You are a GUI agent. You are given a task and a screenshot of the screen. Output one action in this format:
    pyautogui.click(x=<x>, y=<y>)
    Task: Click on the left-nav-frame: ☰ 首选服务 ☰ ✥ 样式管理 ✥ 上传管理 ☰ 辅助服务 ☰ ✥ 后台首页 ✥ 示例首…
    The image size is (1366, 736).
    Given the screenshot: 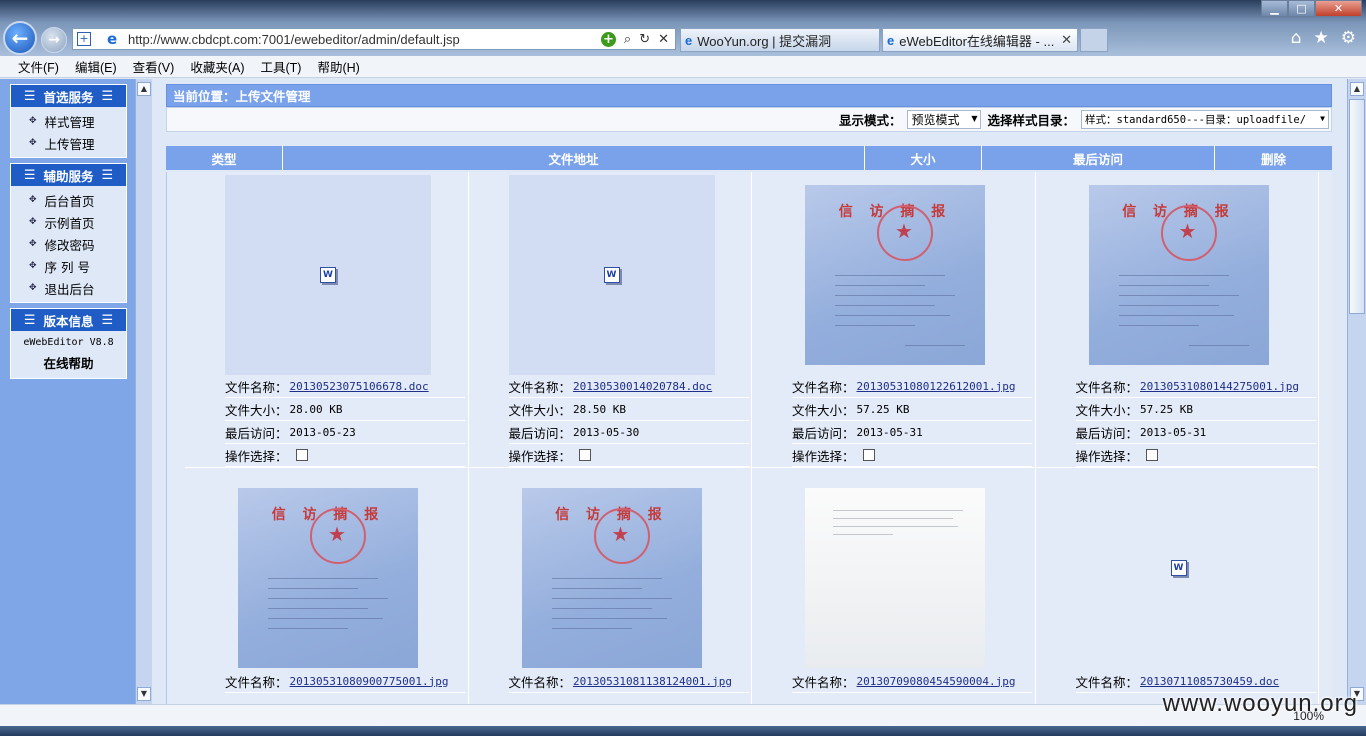 What is the action you would take?
    pyautogui.click(x=76, y=391)
    